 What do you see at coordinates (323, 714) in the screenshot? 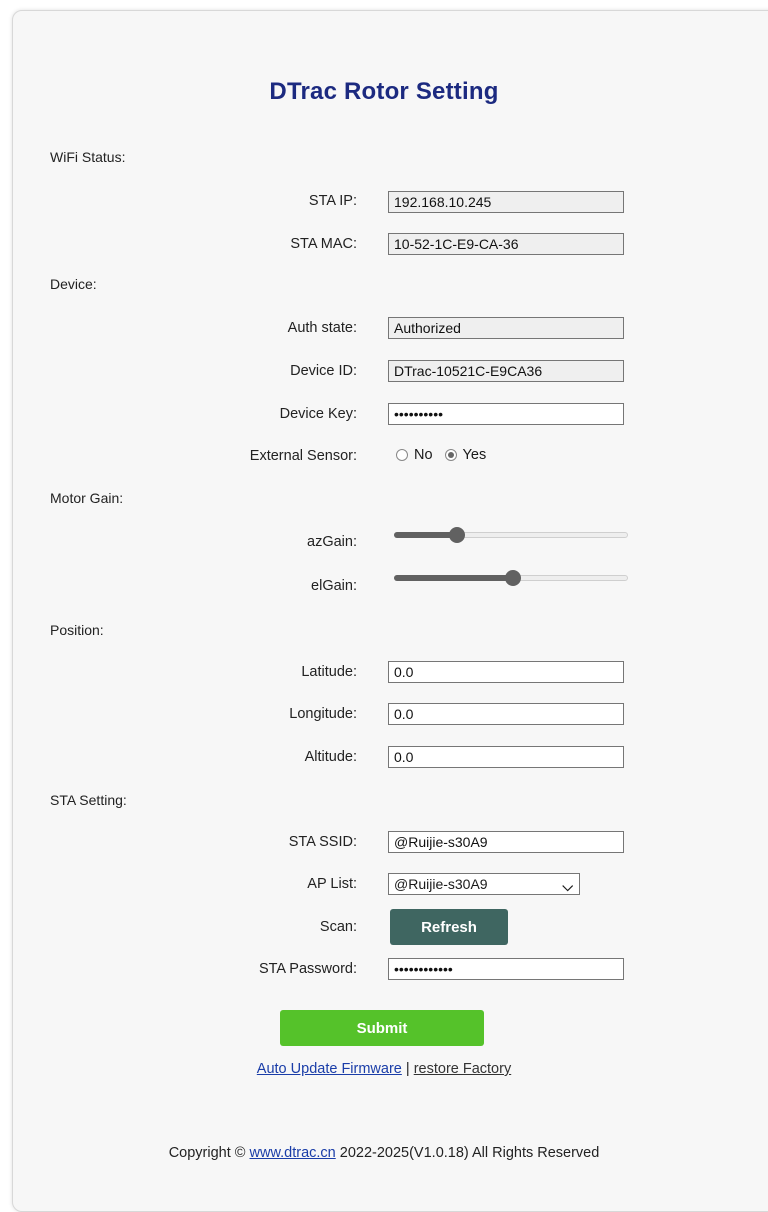
I see `longitude-label: Longitude:` at bounding box center [323, 714].